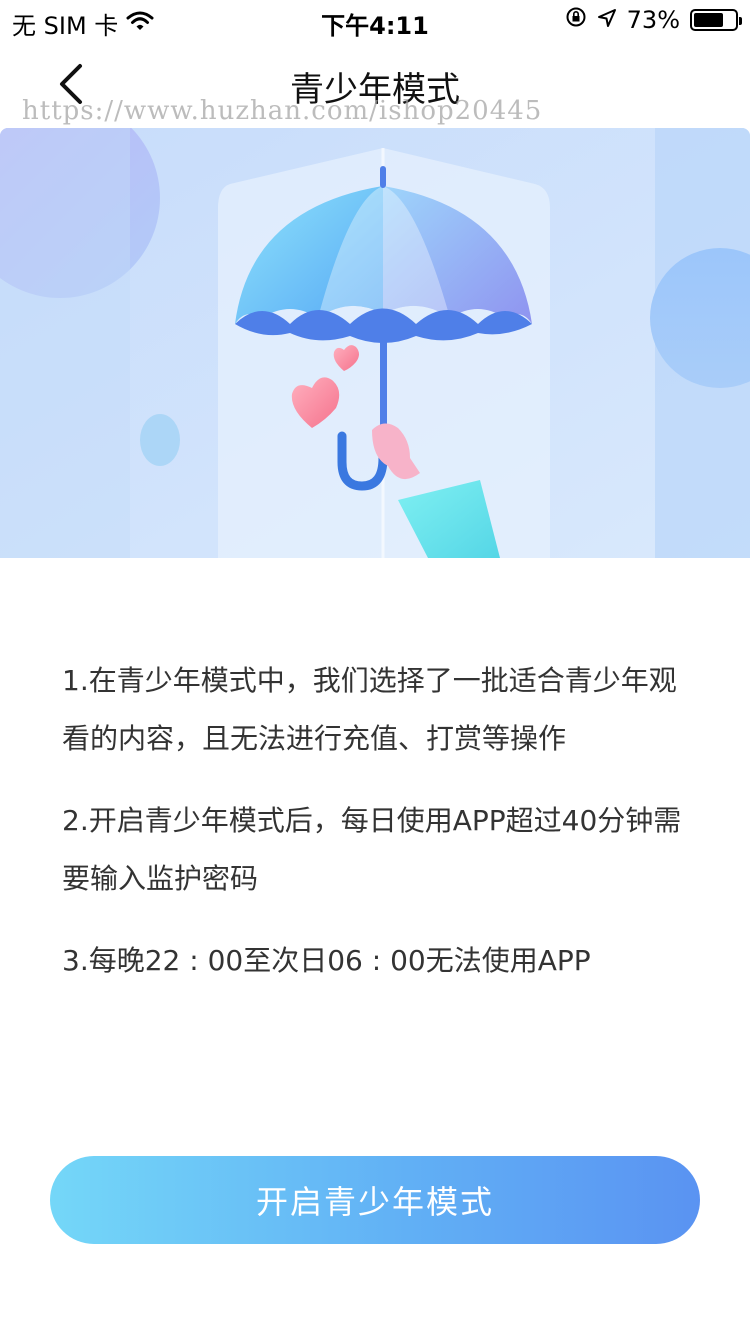 The width and height of the screenshot is (750, 1334). Describe the element at coordinates (326, 960) in the screenshot. I see `rule-item: 3.每晚22 : 00至次日06 : 00无法使用APP` at that location.